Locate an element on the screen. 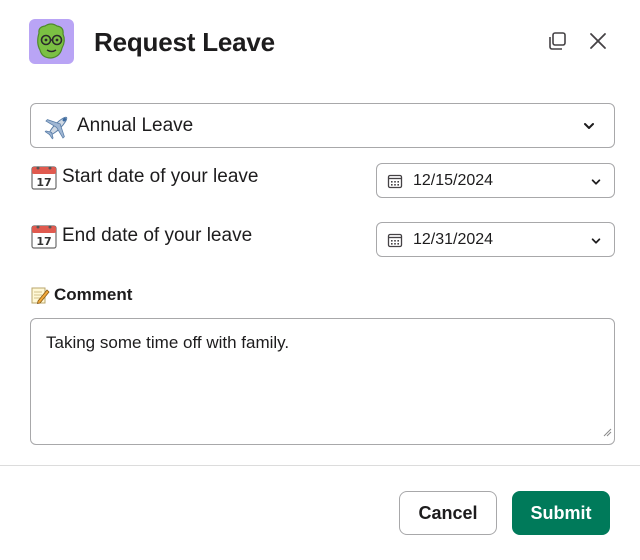  cancel-button: Cancel is located at coordinates (448, 513).